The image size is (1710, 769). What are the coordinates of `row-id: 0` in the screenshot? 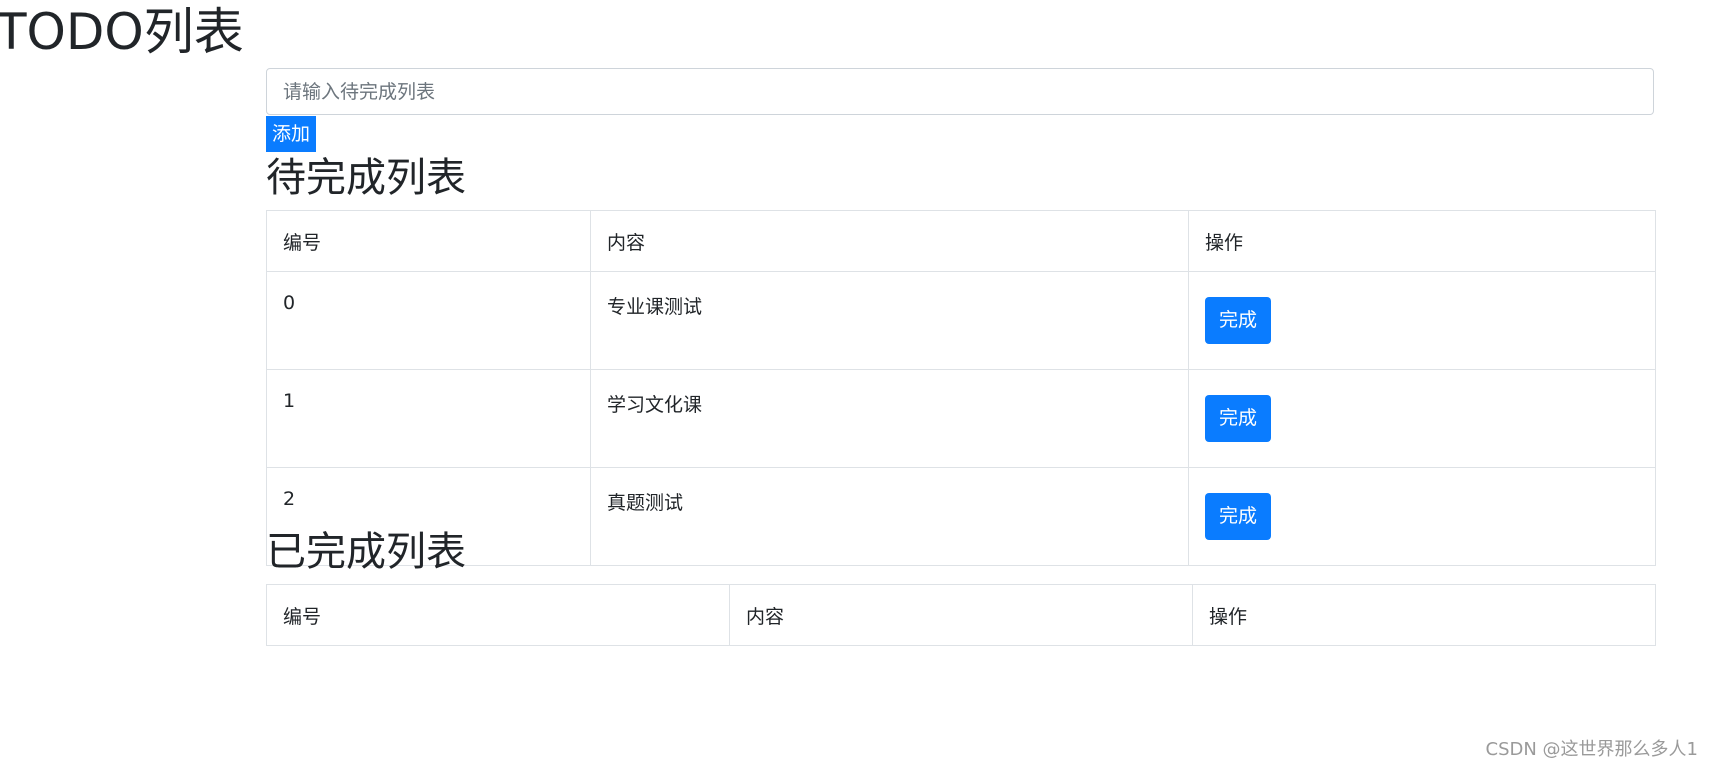 It's located at (428, 320).